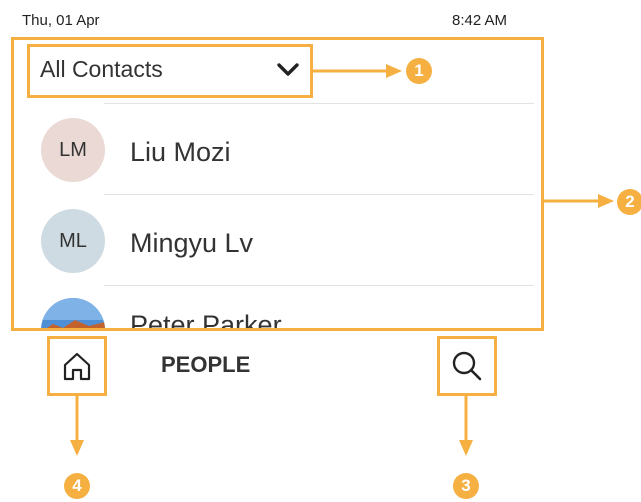 Image resolution: width=641 pixels, height=502 pixels. Describe the element at coordinates (419, 71) in the screenshot. I see `callout-1: 1` at that location.